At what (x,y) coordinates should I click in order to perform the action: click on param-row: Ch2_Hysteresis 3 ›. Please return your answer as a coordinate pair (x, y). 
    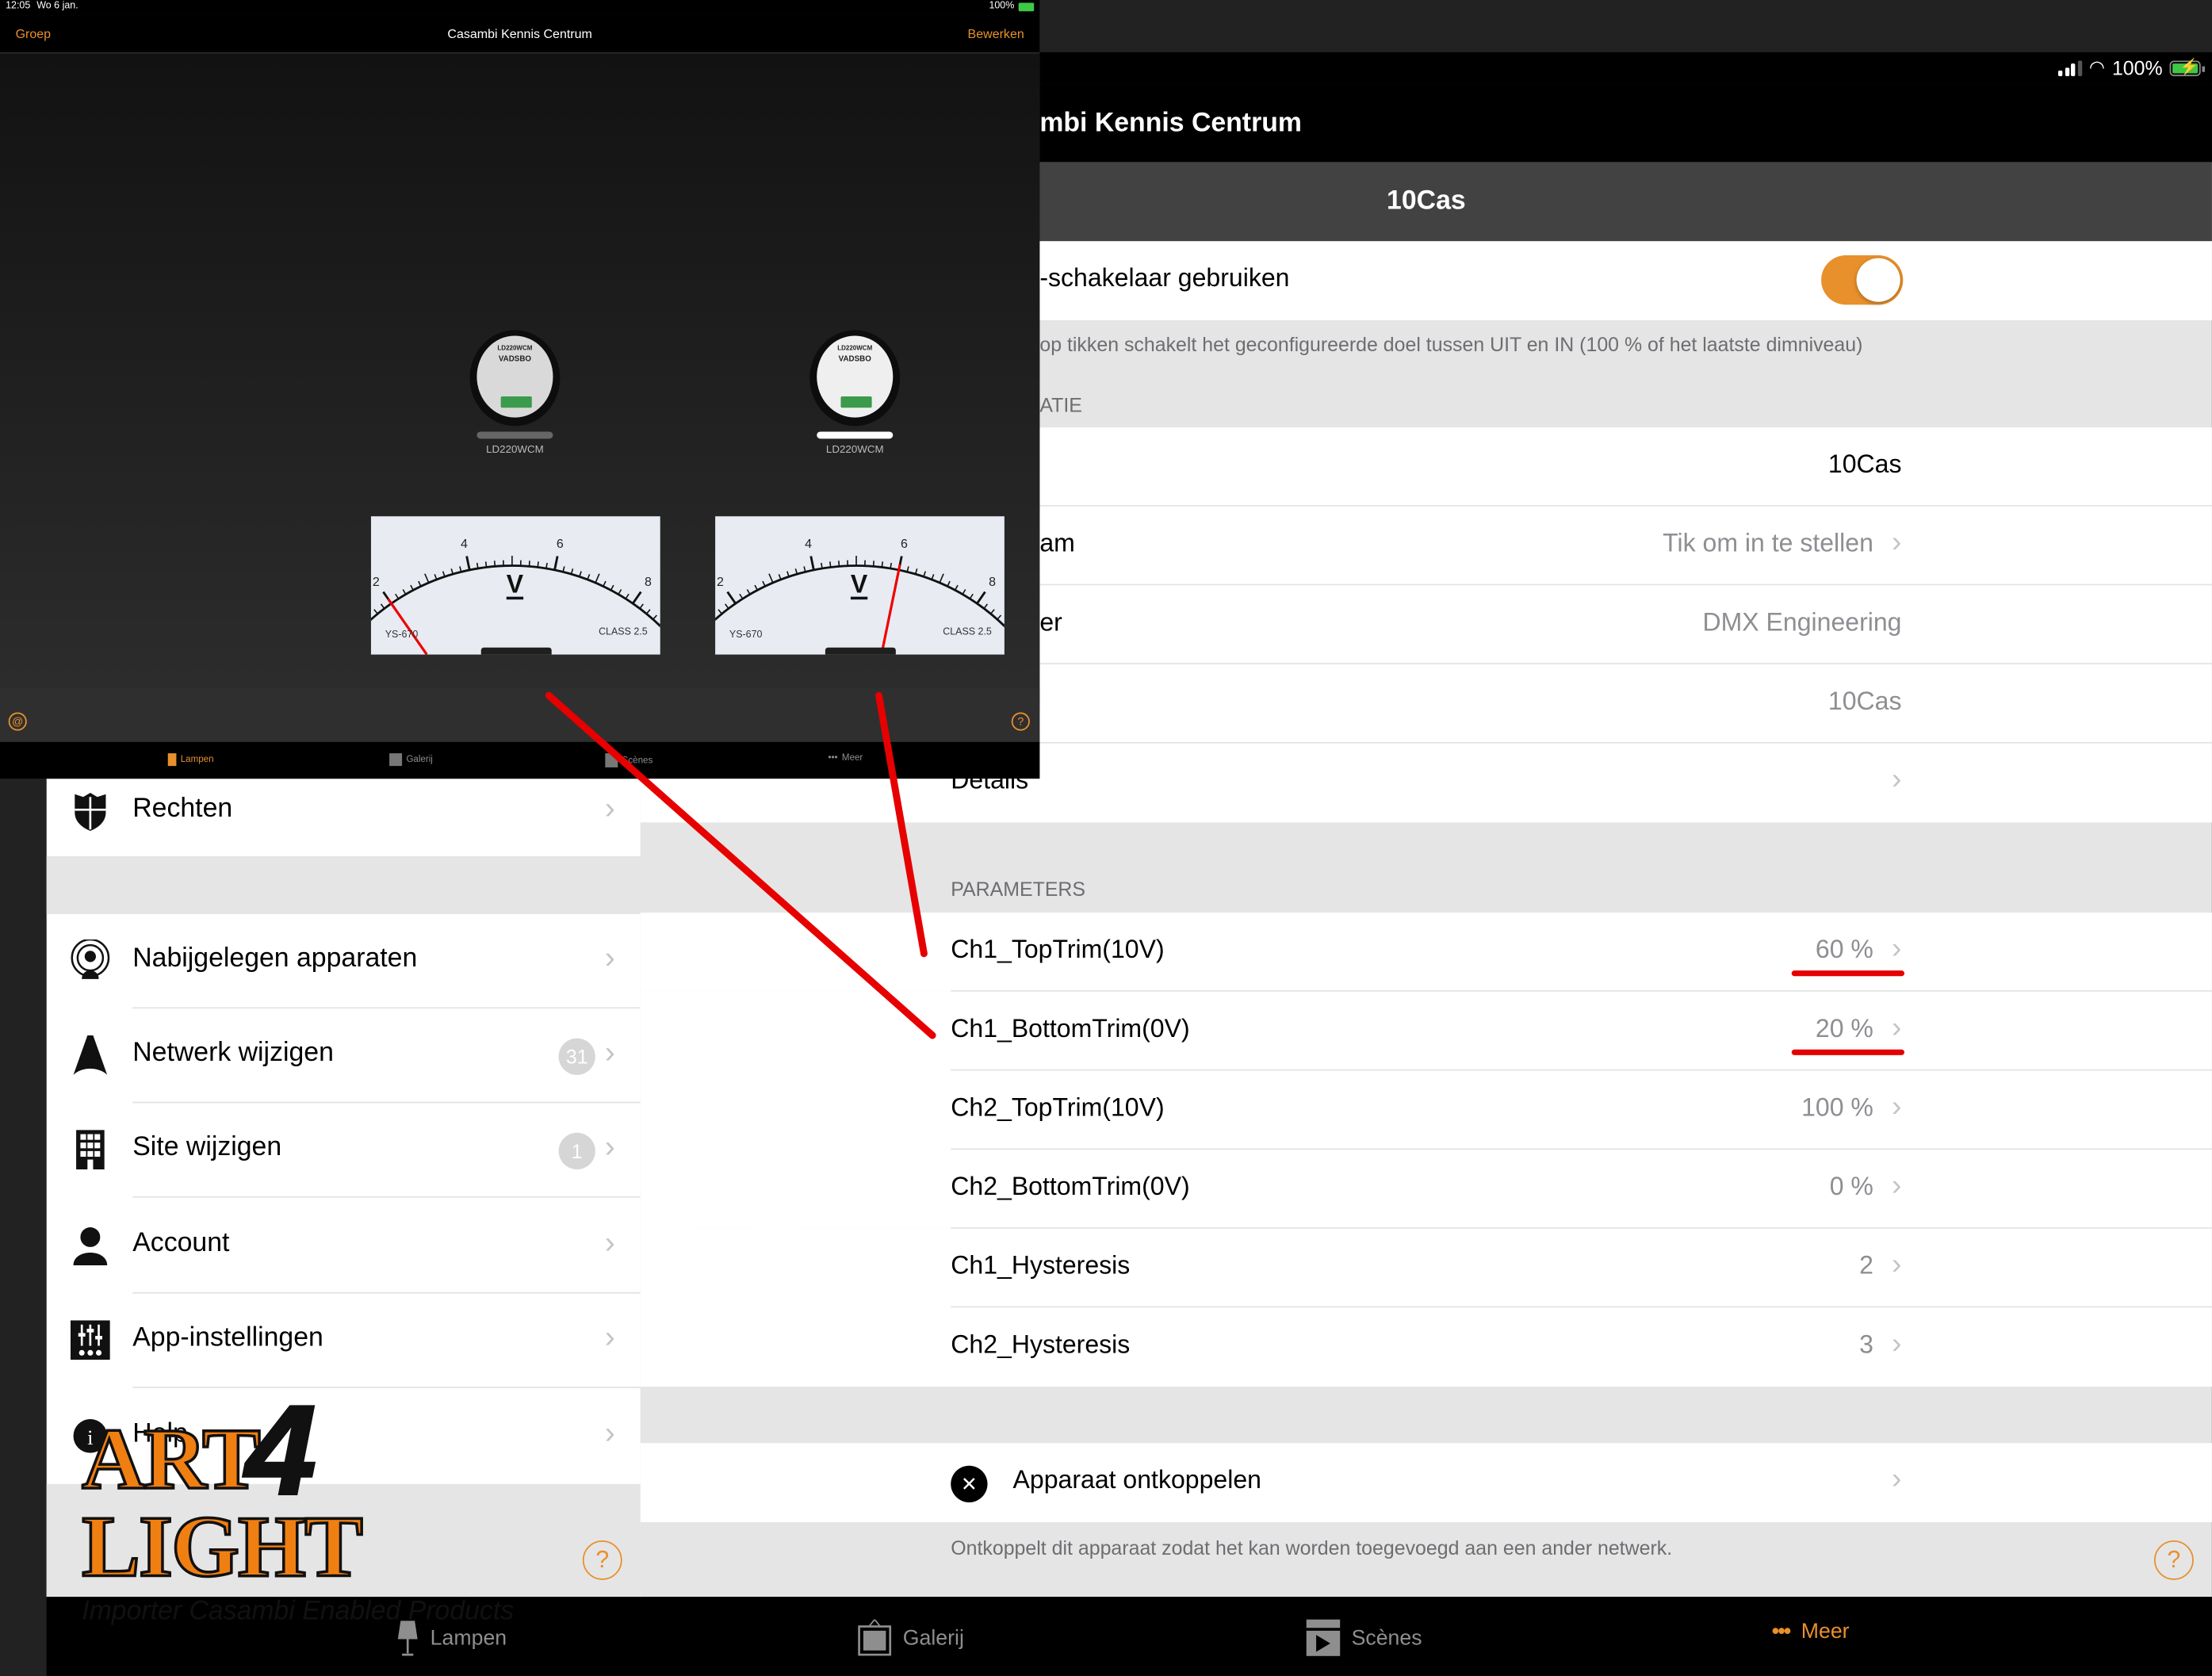
    Looking at the image, I should click on (1427, 1347).